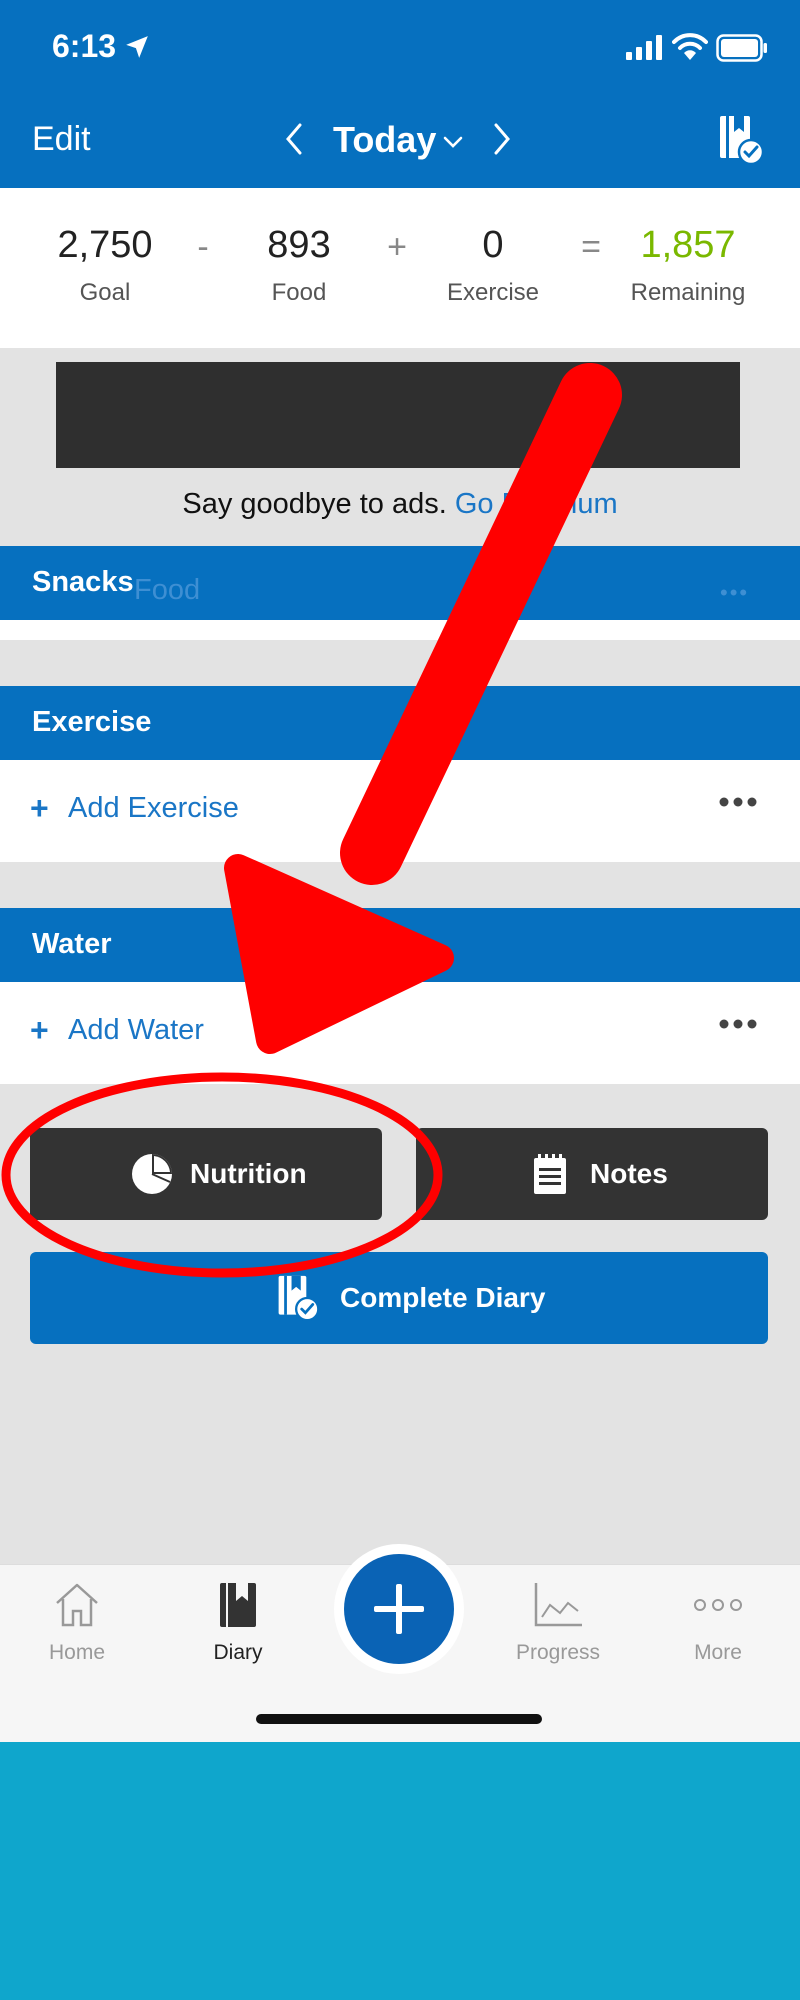 The width and height of the screenshot is (800, 2000). I want to click on status-time: 6:13, so click(84, 46).